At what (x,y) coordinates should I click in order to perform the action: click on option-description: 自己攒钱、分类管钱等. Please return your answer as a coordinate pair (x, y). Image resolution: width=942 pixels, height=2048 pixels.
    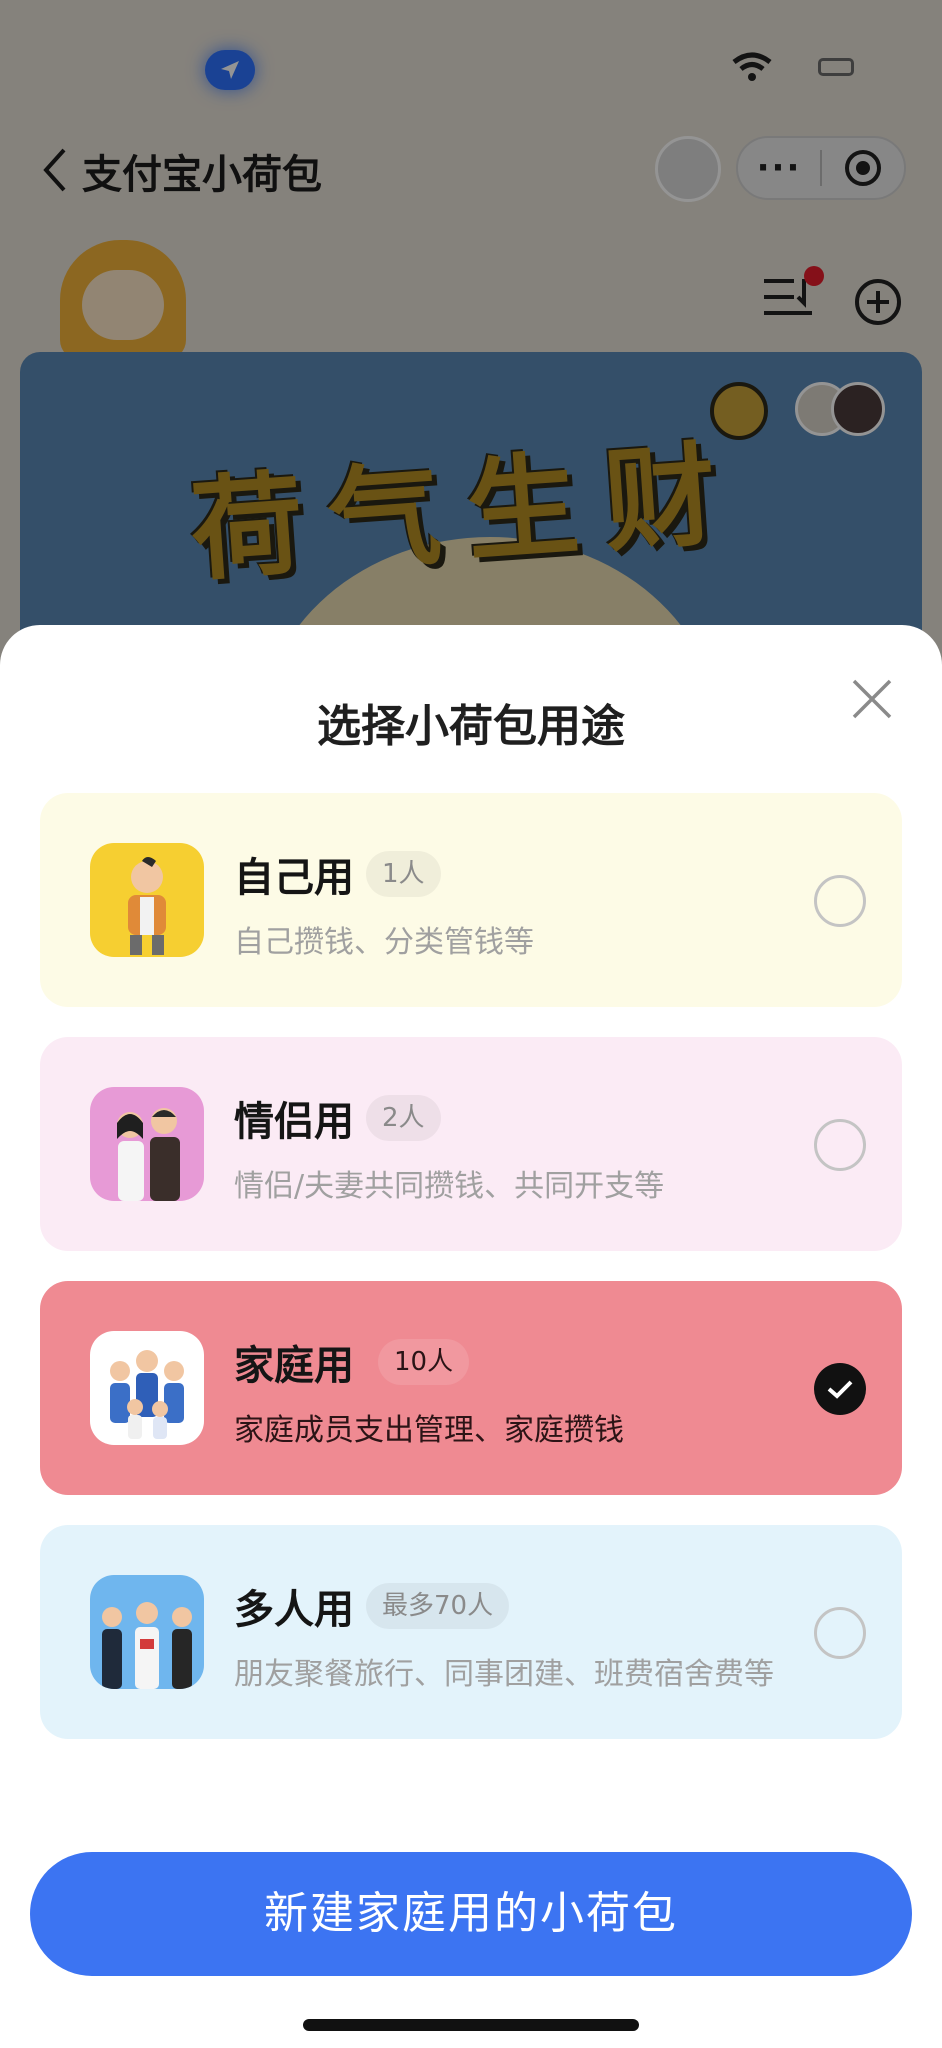
    Looking at the image, I should click on (384, 942).